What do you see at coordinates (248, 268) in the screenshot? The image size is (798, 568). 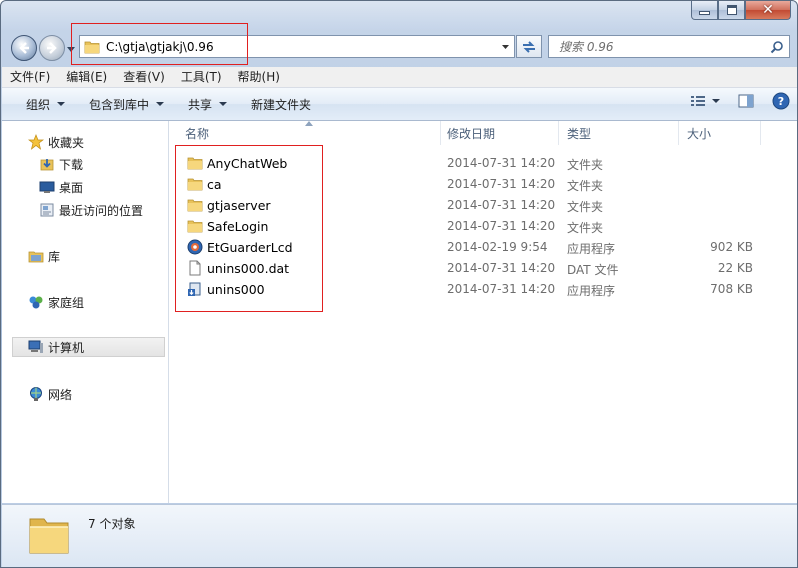 I see `file-name: unins000.dat` at bounding box center [248, 268].